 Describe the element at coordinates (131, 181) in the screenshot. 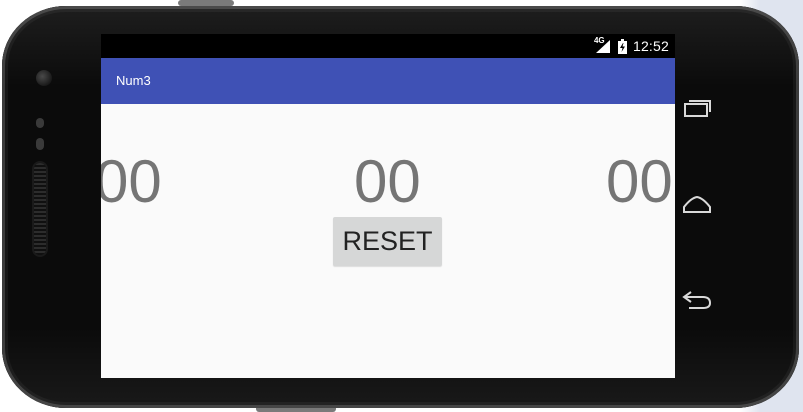

I see `counter-left: 00` at that location.